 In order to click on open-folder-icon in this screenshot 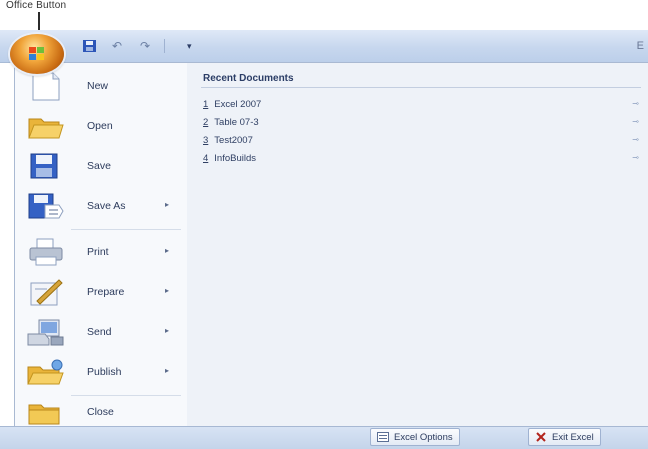, I will do `click(46, 128)`.